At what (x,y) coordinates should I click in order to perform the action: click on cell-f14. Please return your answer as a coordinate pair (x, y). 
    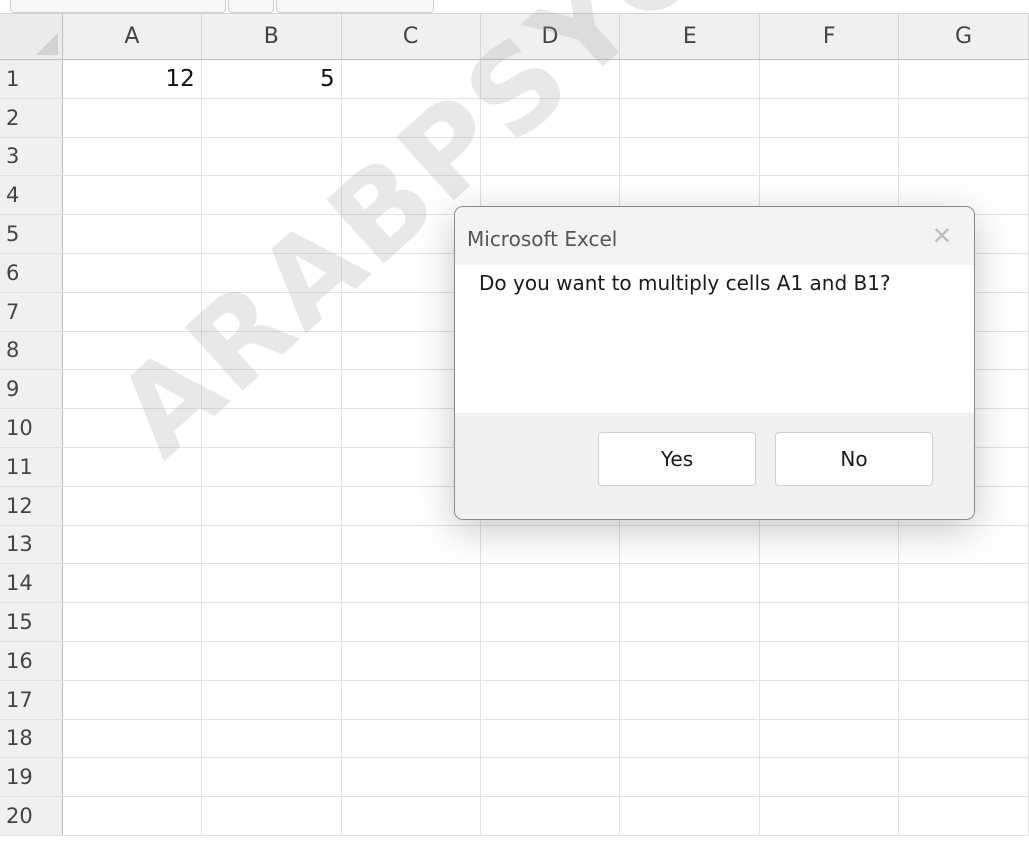
    Looking at the image, I should click on (829, 583).